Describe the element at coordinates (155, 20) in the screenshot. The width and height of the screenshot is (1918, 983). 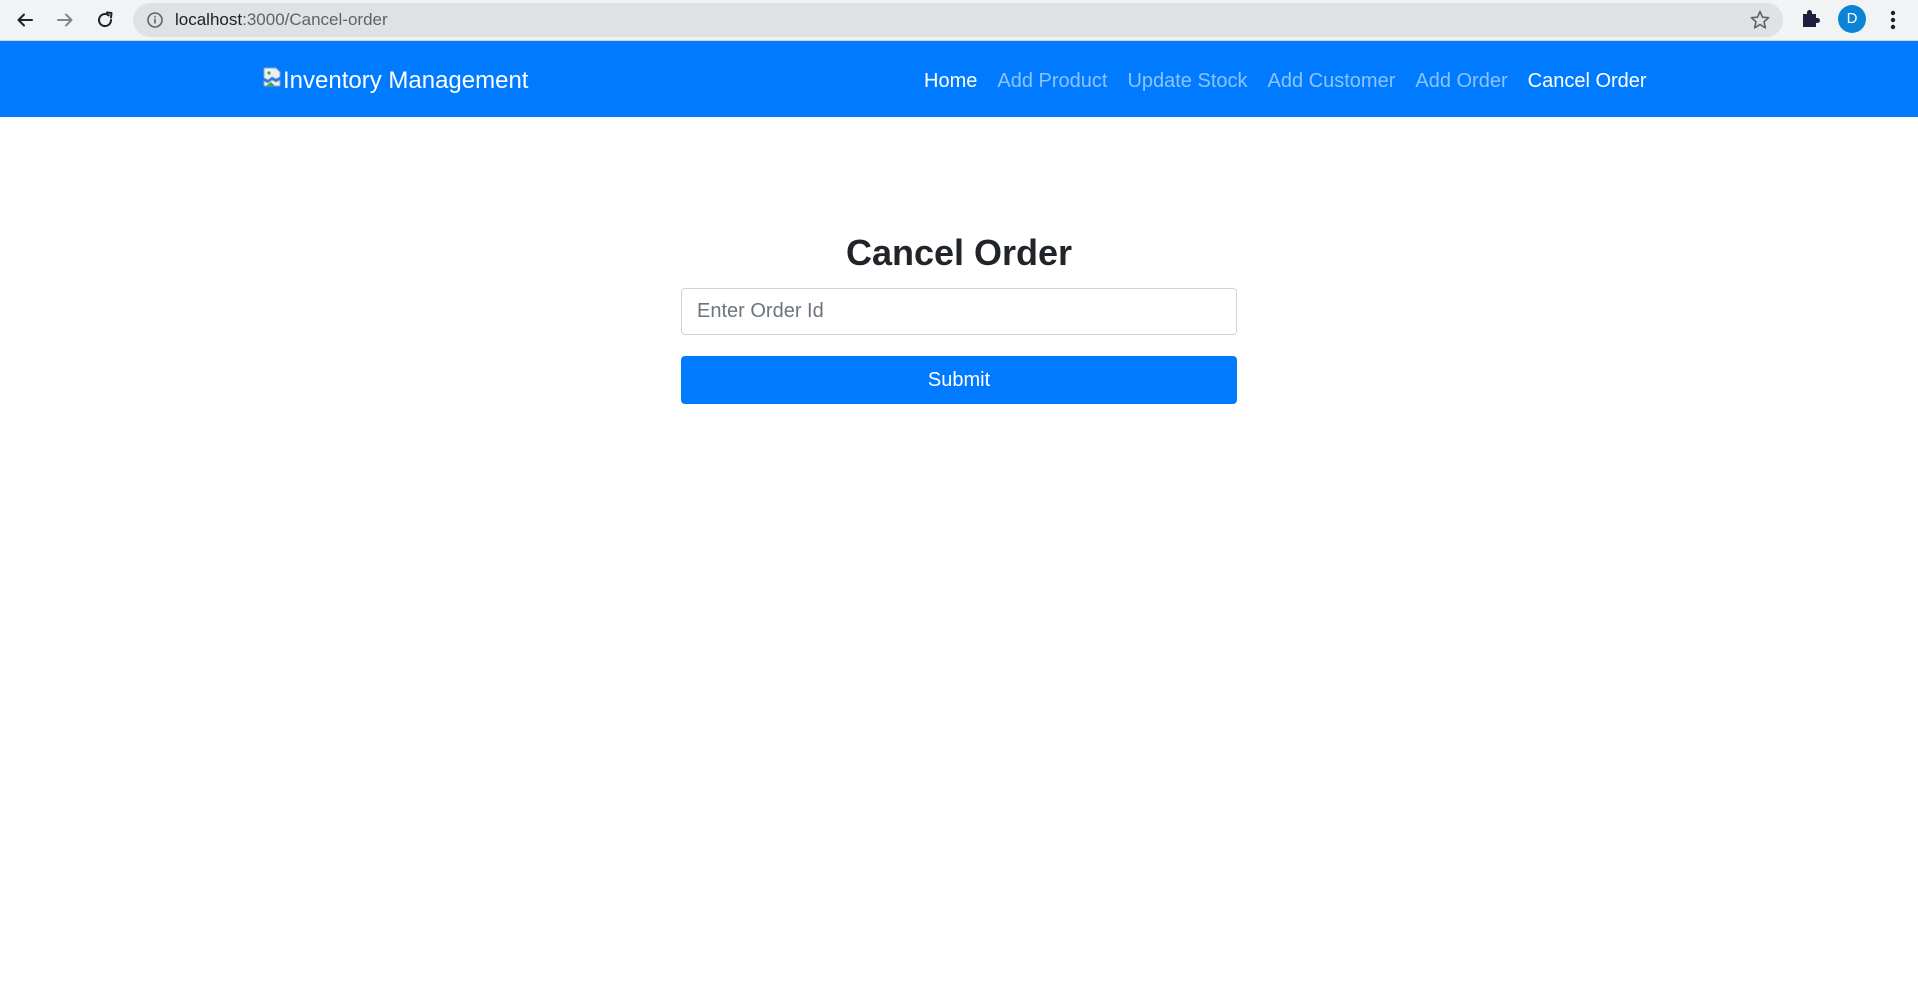
I see `info-icon` at that location.